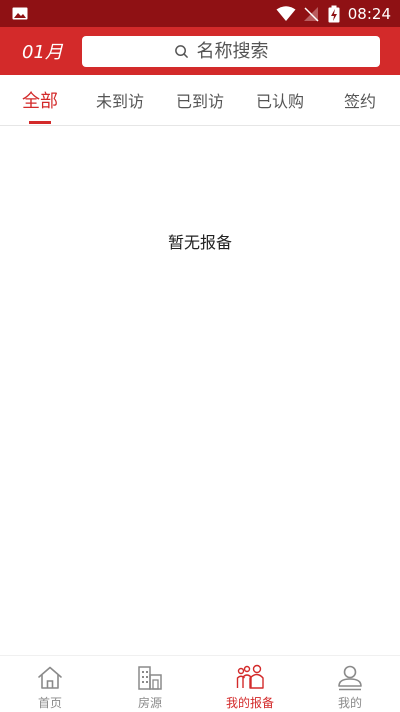  I want to click on bottom-navigation: 首页 房源 我的报备 我的, so click(200, 683).